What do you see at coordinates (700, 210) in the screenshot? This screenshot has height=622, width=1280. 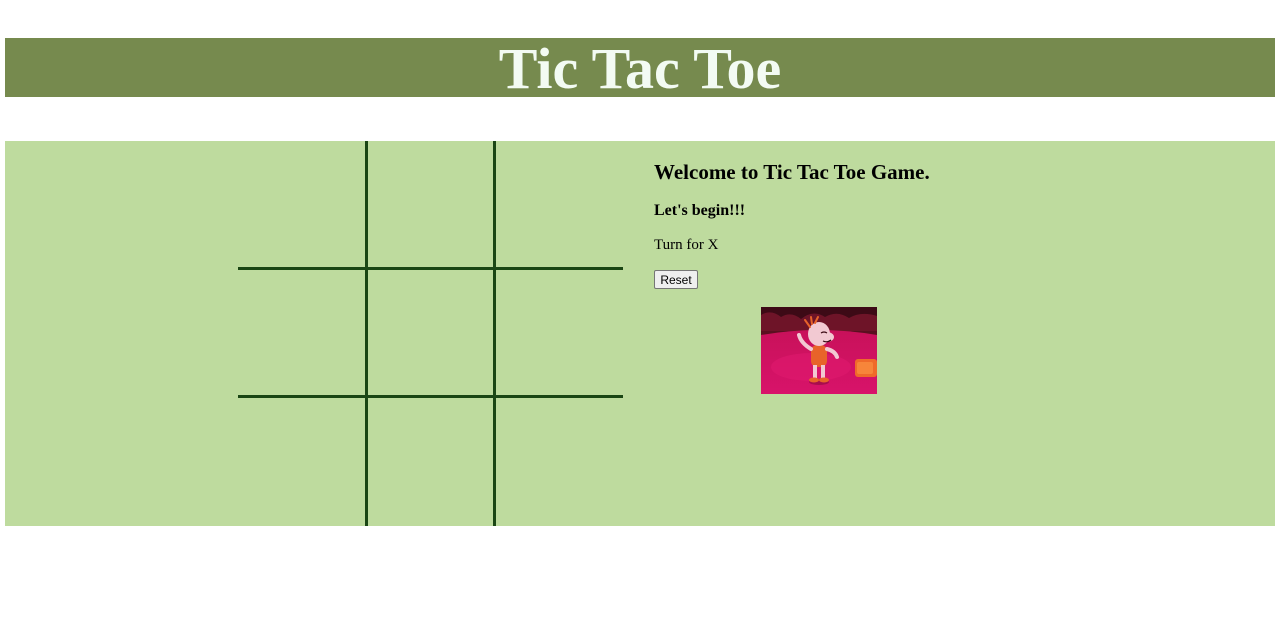 I see `begin-heading: Let's begin!!!` at bounding box center [700, 210].